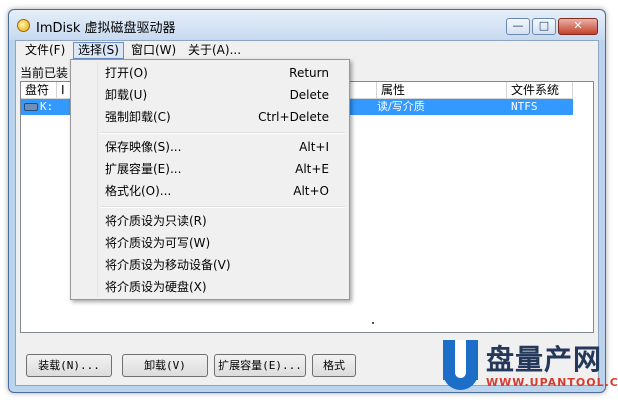 This screenshot has width=618, height=403. I want to click on menu-item-open: 打开(O) Return, so click(210, 73).